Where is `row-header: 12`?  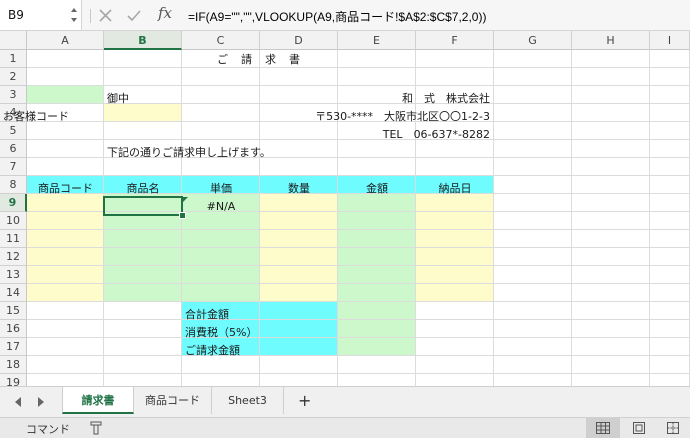
row-header: 12 is located at coordinates (13, 257).